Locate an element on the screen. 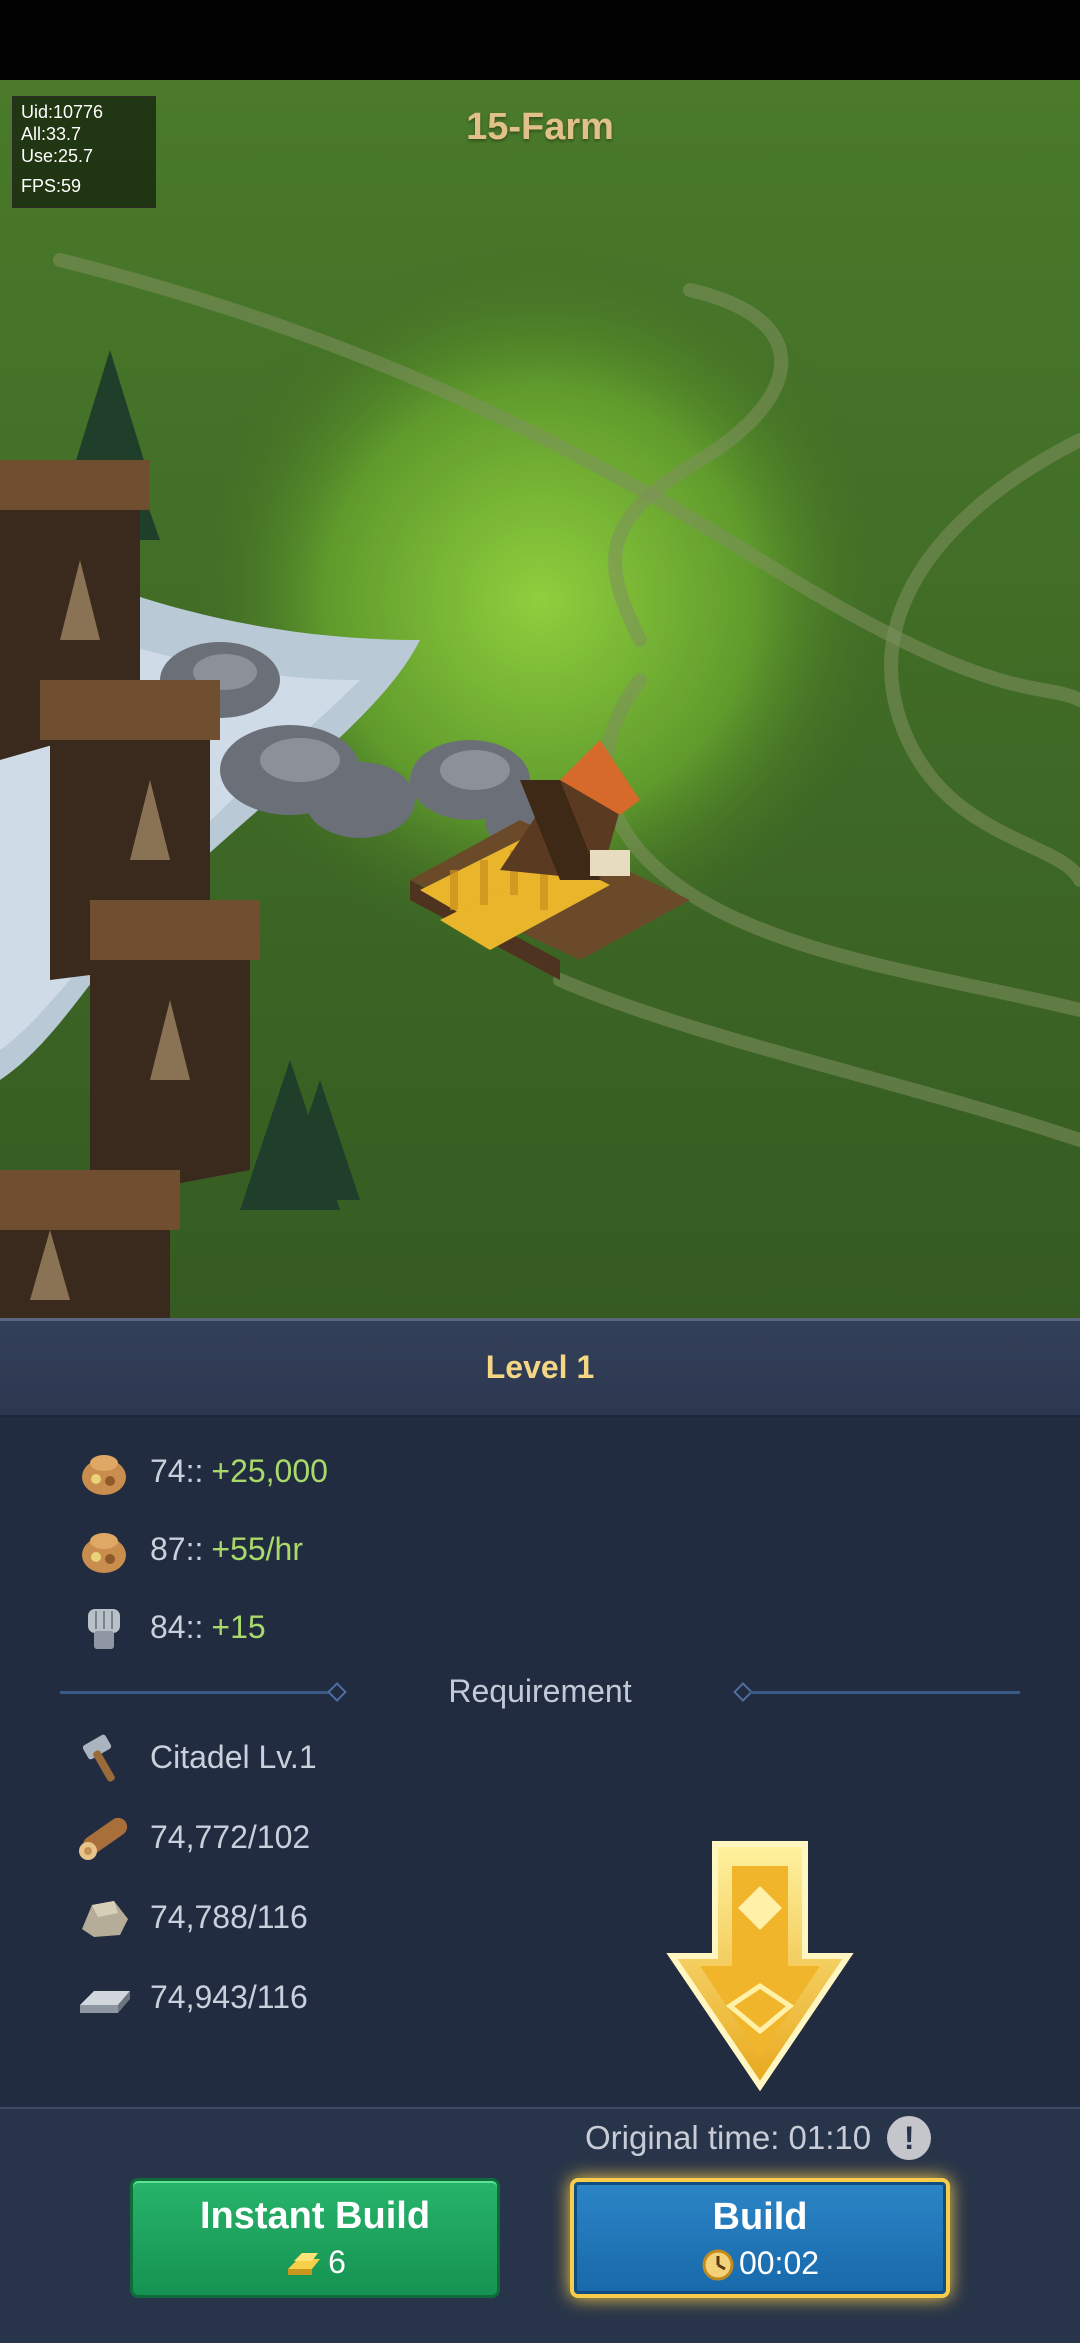 The width and height of the screenshot is (1080, 2343). requirement-text: 74,772/102 is located at coordinates (230, 1836).